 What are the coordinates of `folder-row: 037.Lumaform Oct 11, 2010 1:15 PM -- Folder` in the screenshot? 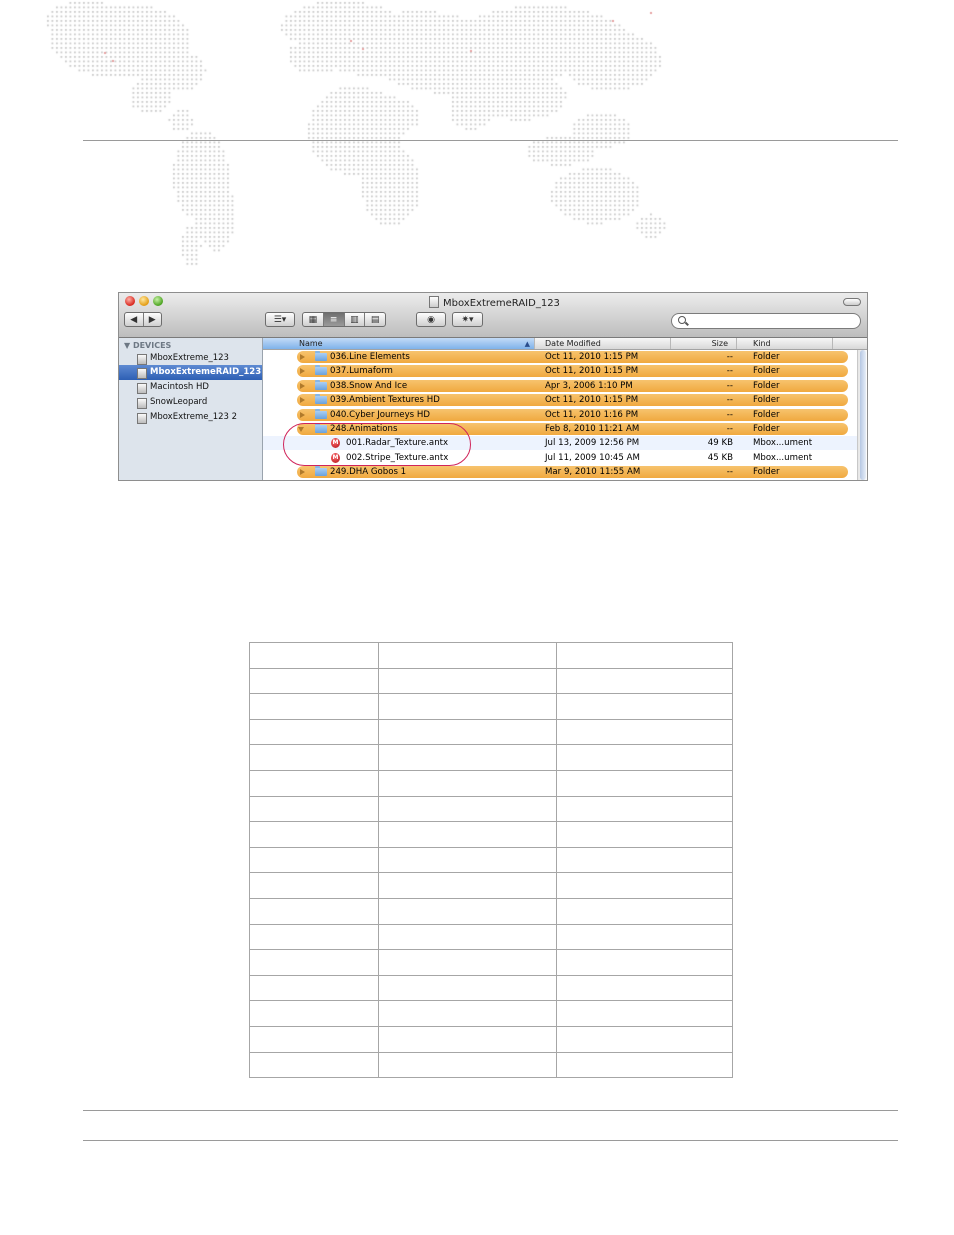 It's located at (560, 371).